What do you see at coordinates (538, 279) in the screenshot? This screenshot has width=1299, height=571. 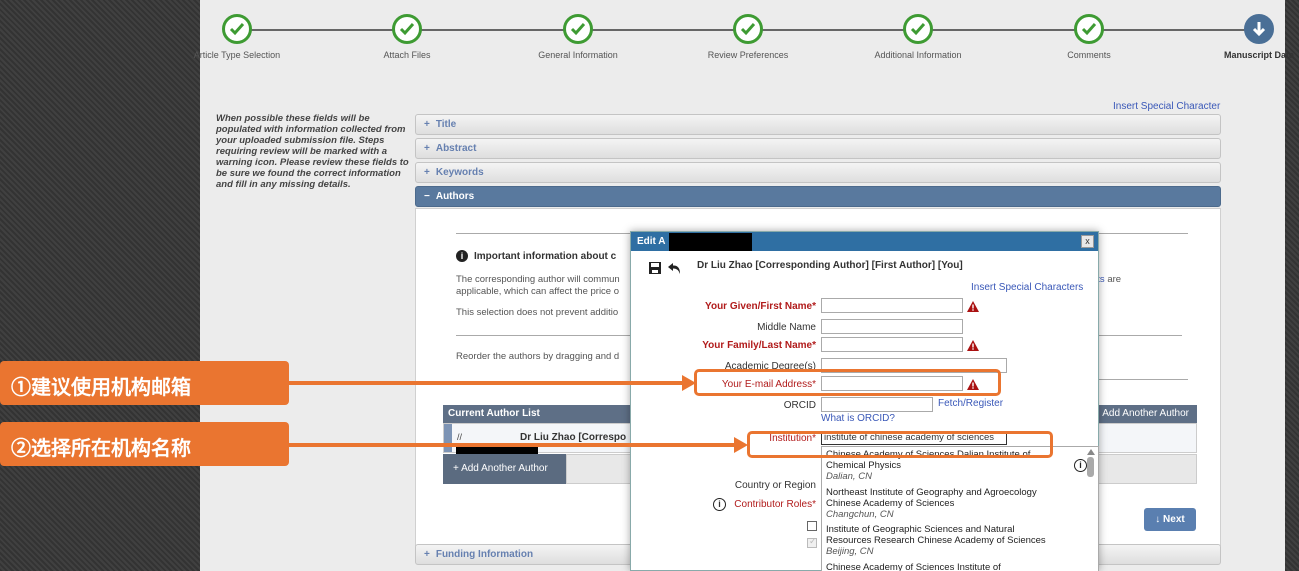 I see `info-paragraph-line1: The corresponding author will commun` at bounding box center [538, 279].